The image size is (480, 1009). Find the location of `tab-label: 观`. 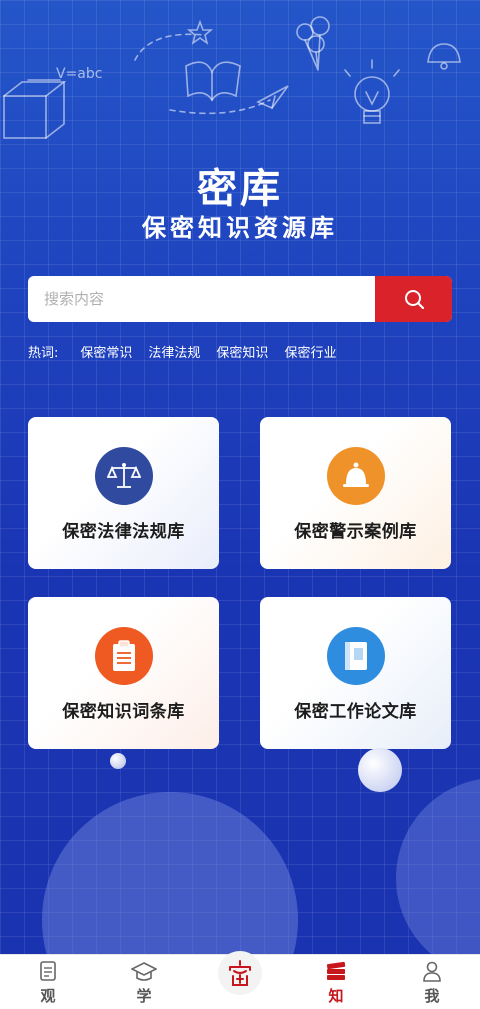

tab-label: 观 is located at coordinates (48, 996).